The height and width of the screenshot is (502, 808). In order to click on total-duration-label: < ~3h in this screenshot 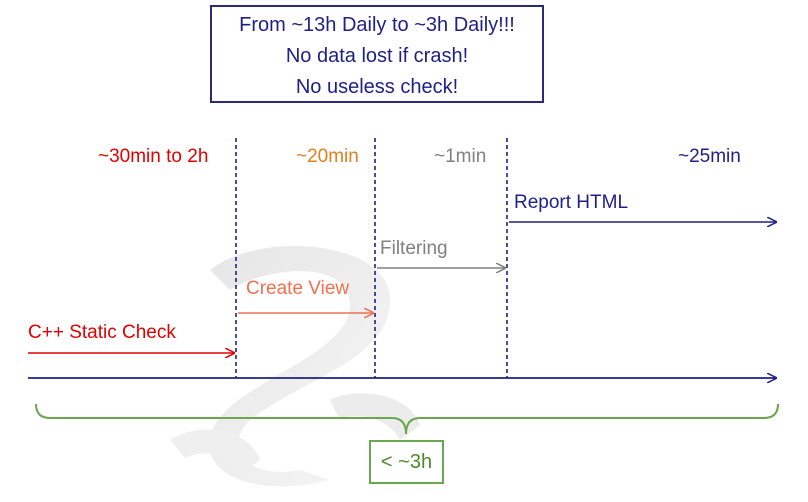, I will do `click(406, 462)`.